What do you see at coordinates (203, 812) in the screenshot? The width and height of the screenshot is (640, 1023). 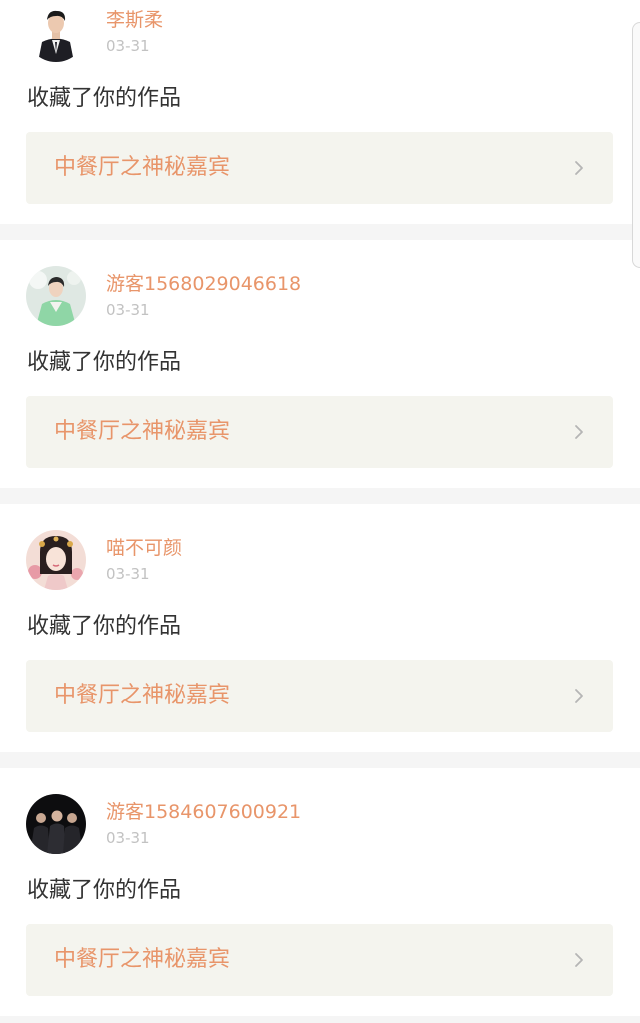 I see `username: 游客1584607600921` at bounding box center [203, 812].